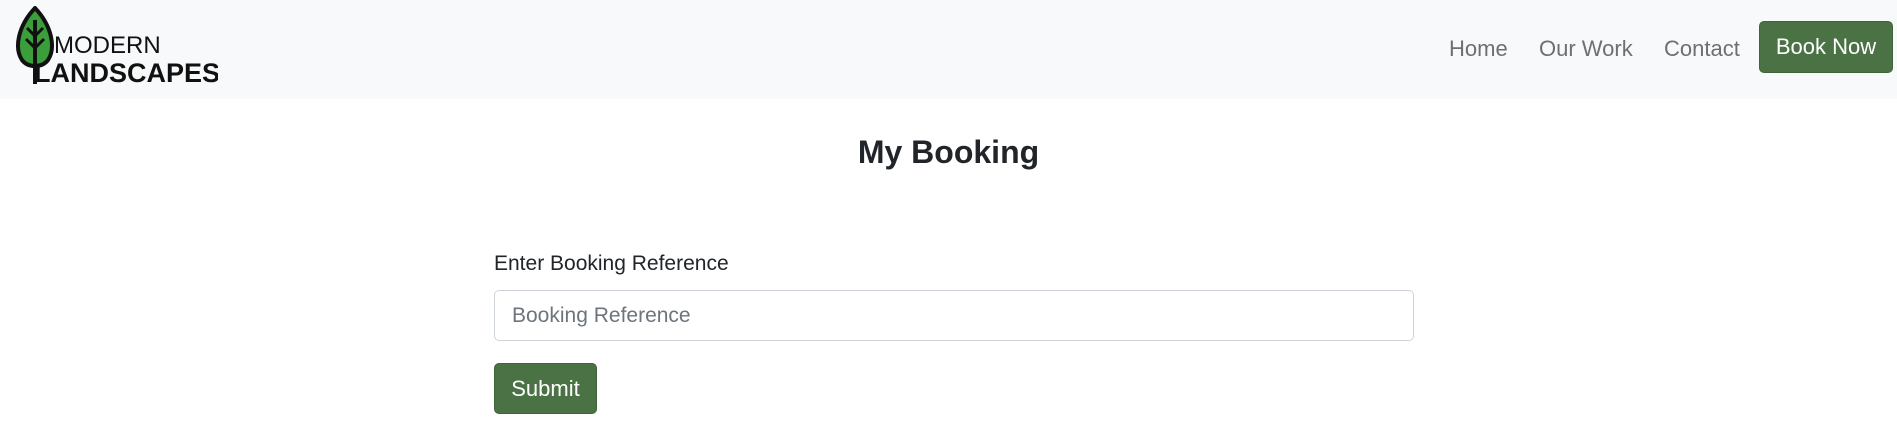 Image resolution: width=1897 pixels, height=445 pixels. I want to click on brand-line2: LANDSCAPES, so click(126, 73).